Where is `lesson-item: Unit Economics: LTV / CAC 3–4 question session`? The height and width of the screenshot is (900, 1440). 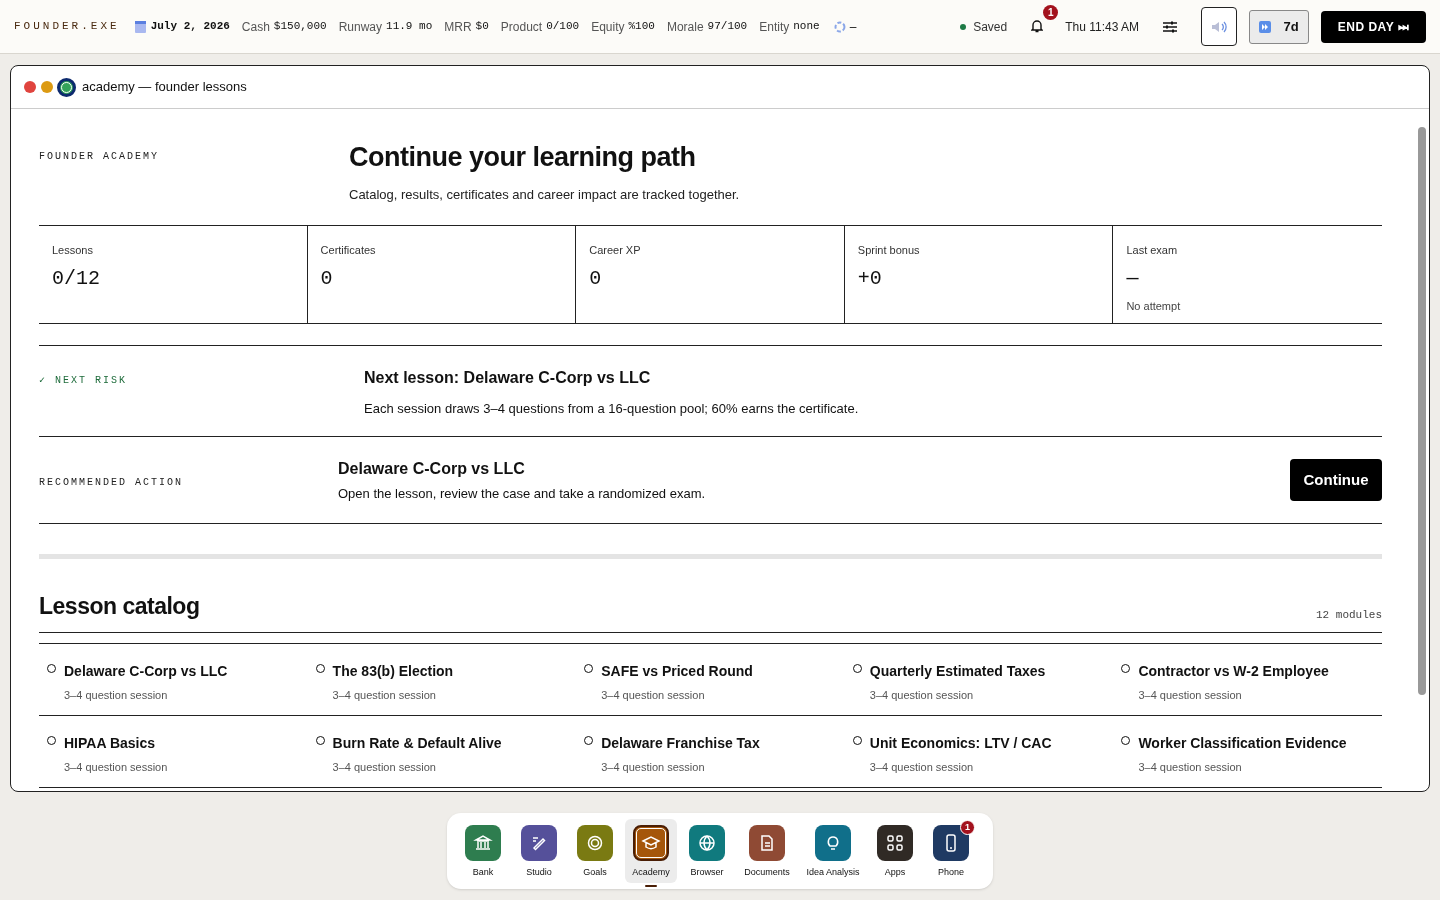 lesson-item: Unit Economics: LTV / CAC 3–4 question session is located at coordinates (979, 751).